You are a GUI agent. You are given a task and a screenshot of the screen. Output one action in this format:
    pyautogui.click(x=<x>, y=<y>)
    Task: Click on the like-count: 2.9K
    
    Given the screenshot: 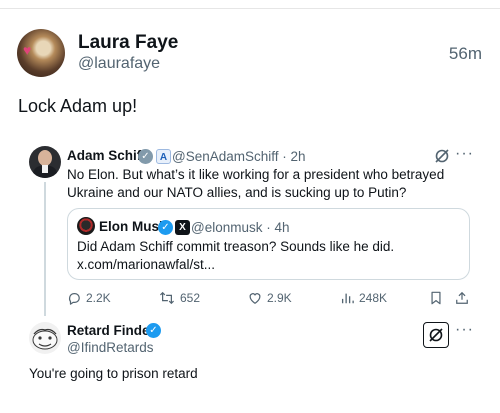 What is the action you would take?
    pyautogui.click(x=279, y=298)
    